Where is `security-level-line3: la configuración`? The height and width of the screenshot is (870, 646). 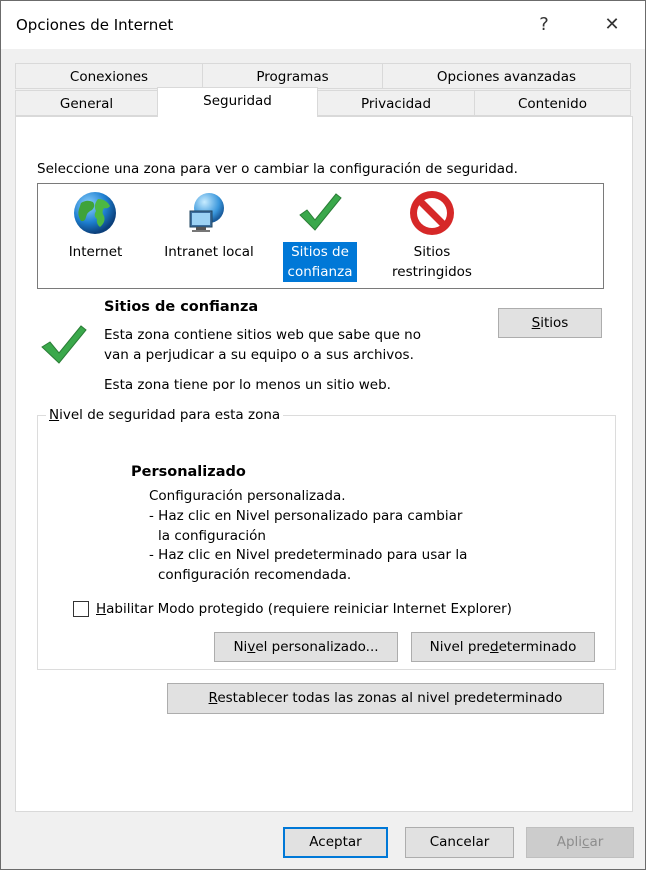
security-level-line3: la configuración is located at coordinates (212, 536).